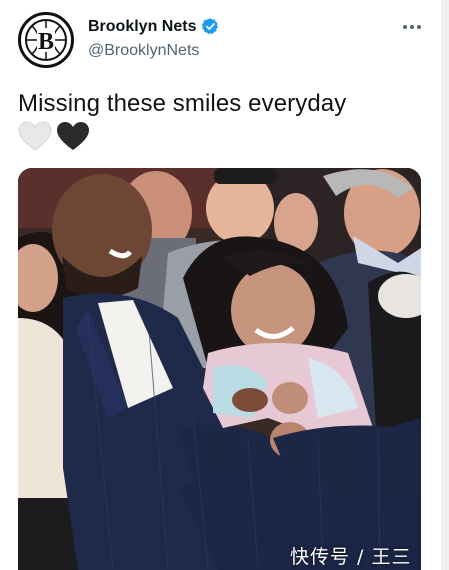 This screenshot has height=570, width=449. I want to click on svg-text: B, so click(46, 42).